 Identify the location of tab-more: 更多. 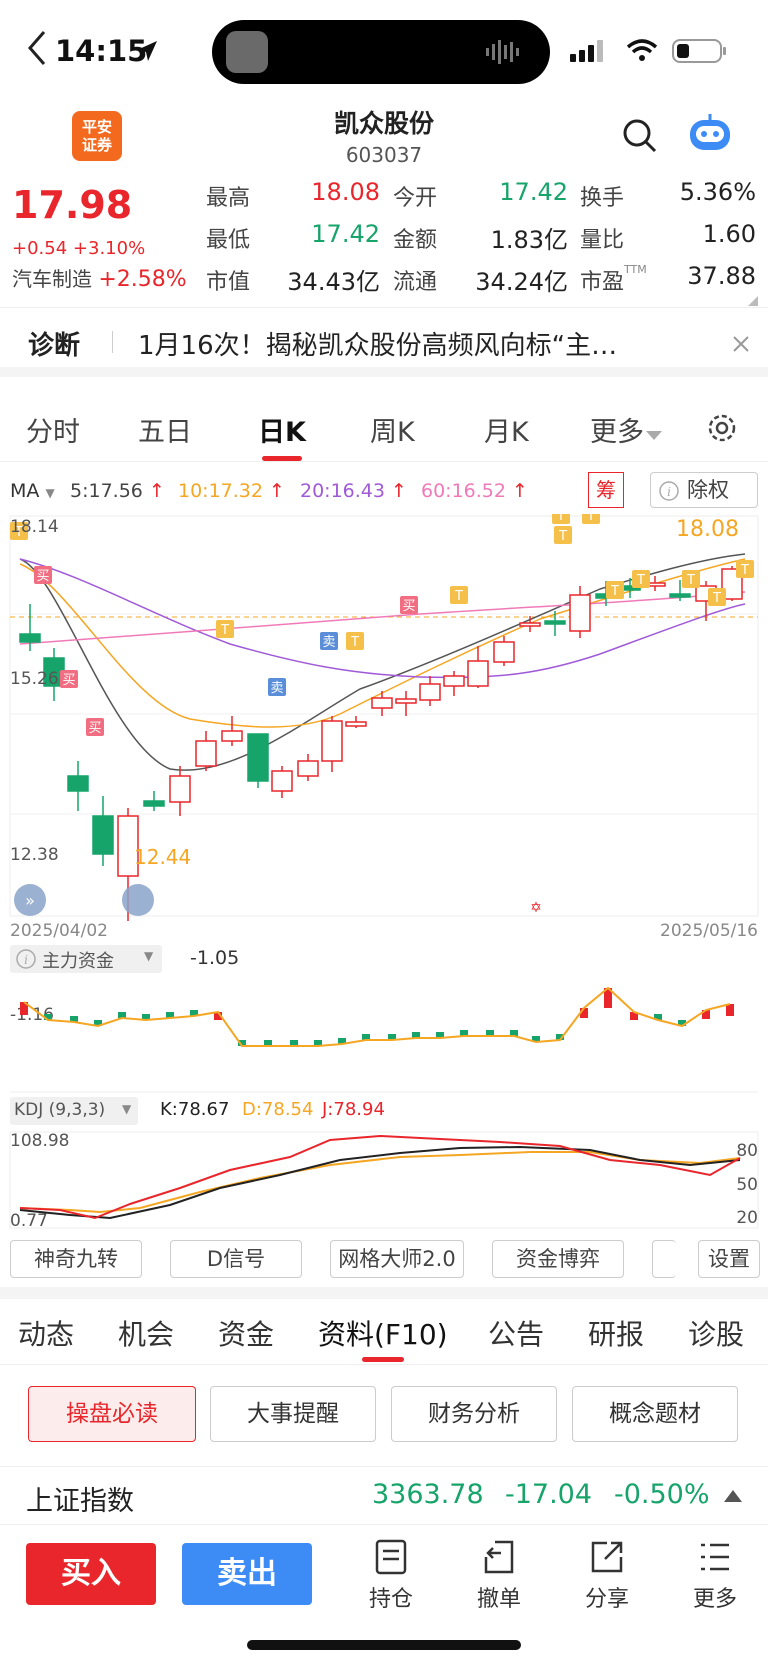
(626, 429).